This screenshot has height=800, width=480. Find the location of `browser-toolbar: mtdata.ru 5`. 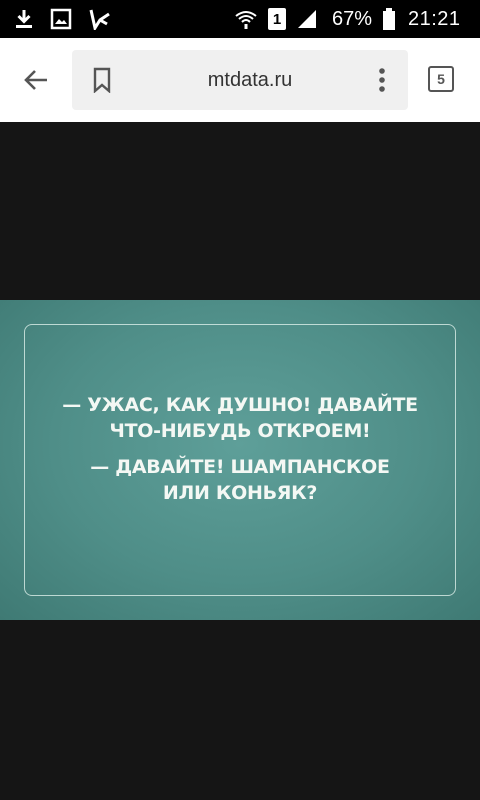

browser-toolbar: mtdata.ru 5 is located at coordinates (240, 80).